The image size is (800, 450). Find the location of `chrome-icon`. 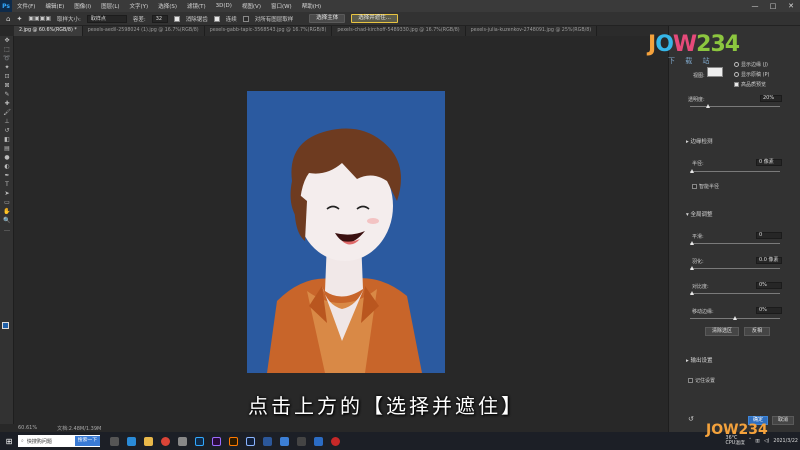

chrome-icon is located at coordinates (165, 441).